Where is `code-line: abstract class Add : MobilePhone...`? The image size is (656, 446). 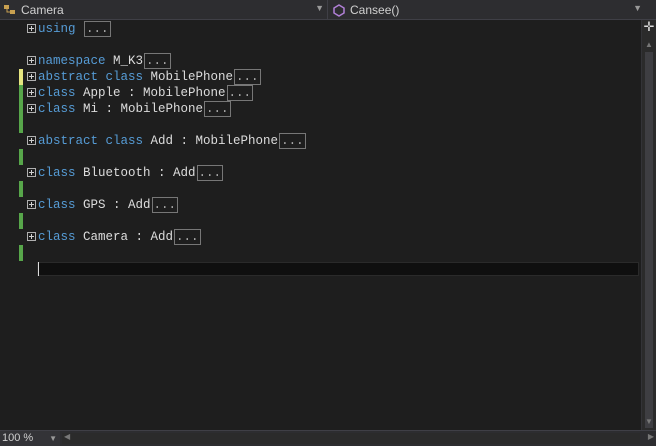 code-line: abstract class Add : MobilePhone... is located at coordinates (153, 149).